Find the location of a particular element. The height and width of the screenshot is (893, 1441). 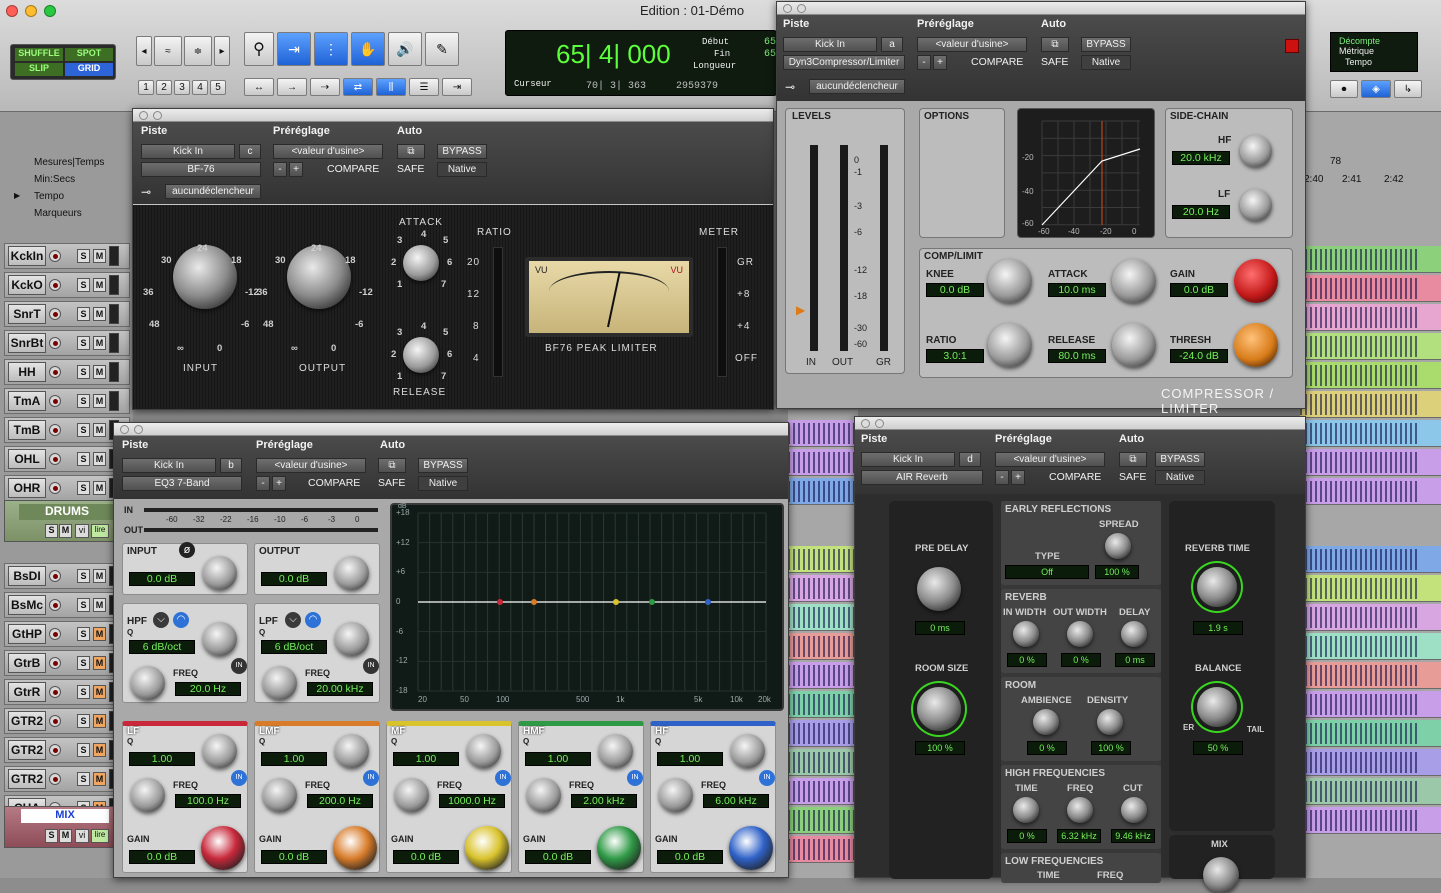

edit-timeline: 78 2:40 2:41 2:42 is located at coordinates (1370, 495).